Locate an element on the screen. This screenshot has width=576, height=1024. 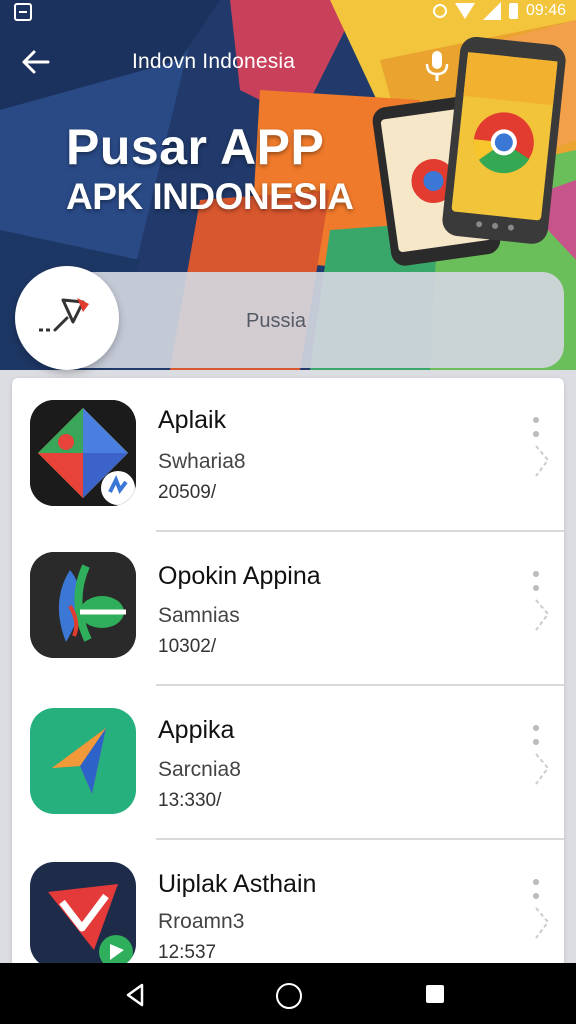
app-publisher: Samnias is located at coordinates (199, 615).